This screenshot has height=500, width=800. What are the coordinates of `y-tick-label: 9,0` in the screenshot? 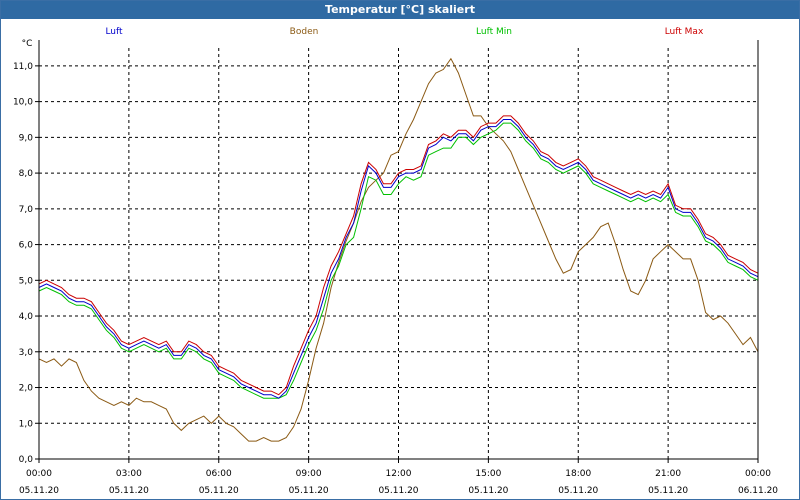 It's located at (26, 138).